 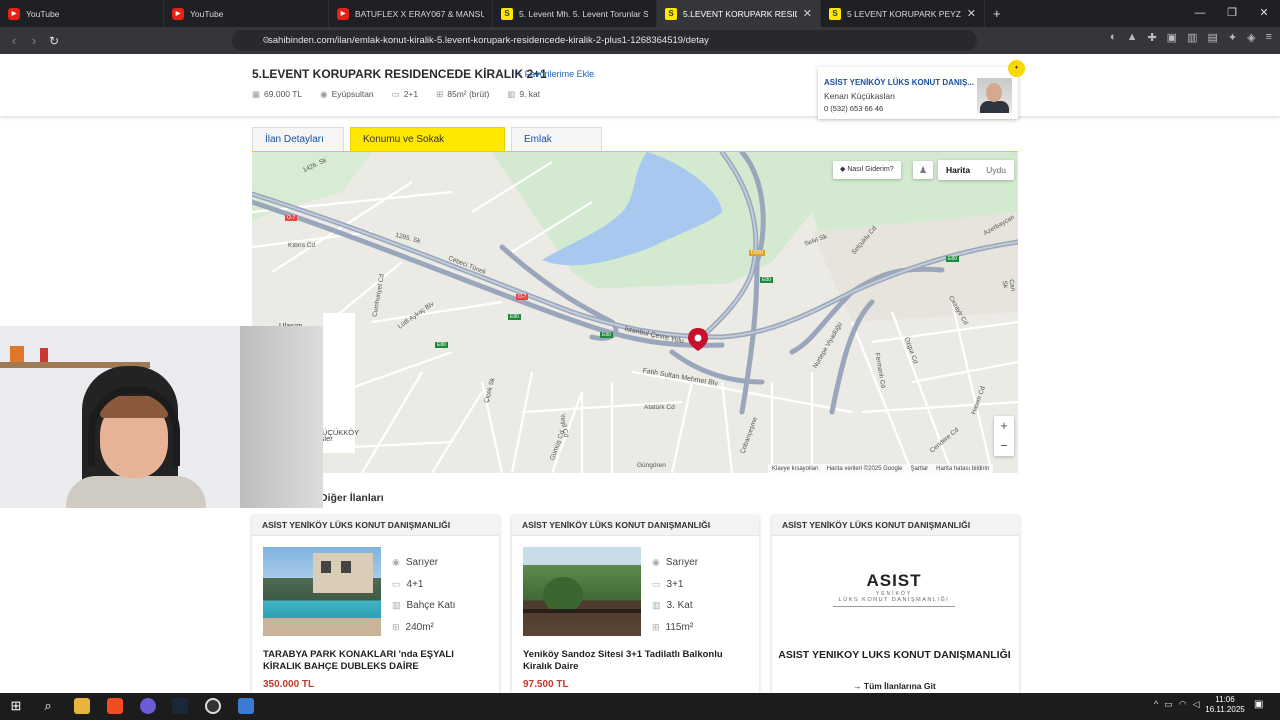 I want to click on all-listings-link: → Tüm İlanlarına Git, so click(x=894, y=686).